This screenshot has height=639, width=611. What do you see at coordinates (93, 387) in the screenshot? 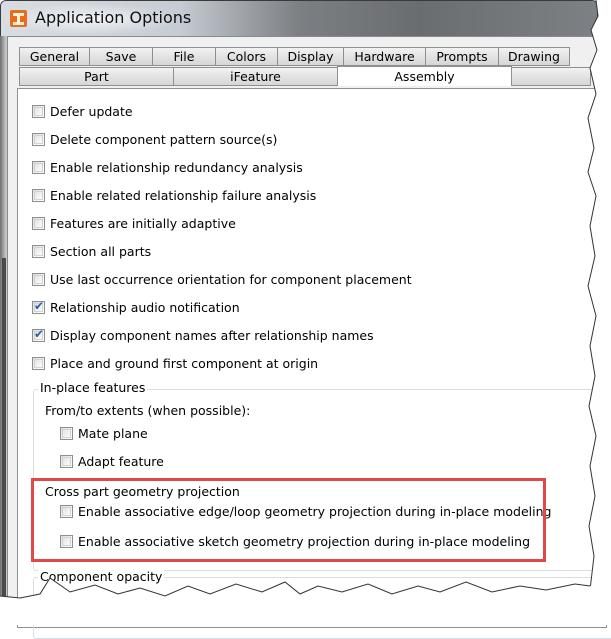
I see `in-place-features-title: In-place features` at bounding box center [93, 387].